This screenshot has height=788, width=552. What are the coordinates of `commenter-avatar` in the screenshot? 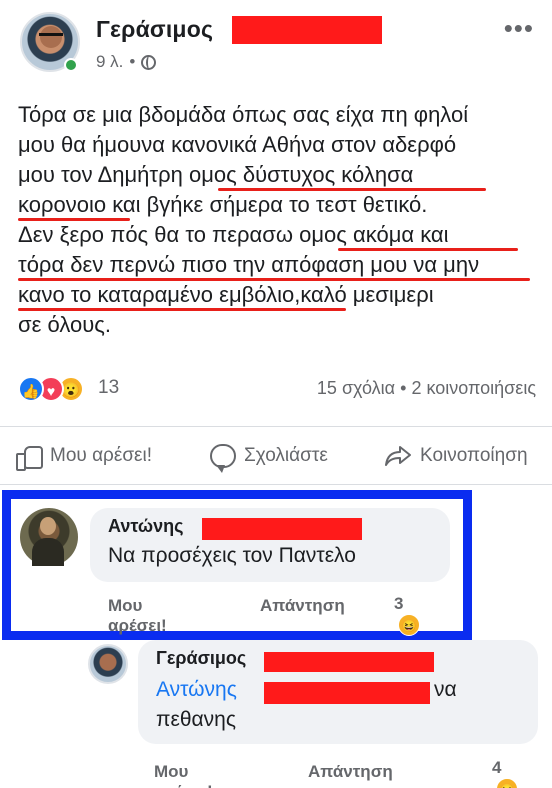 It's located at (49, 537).